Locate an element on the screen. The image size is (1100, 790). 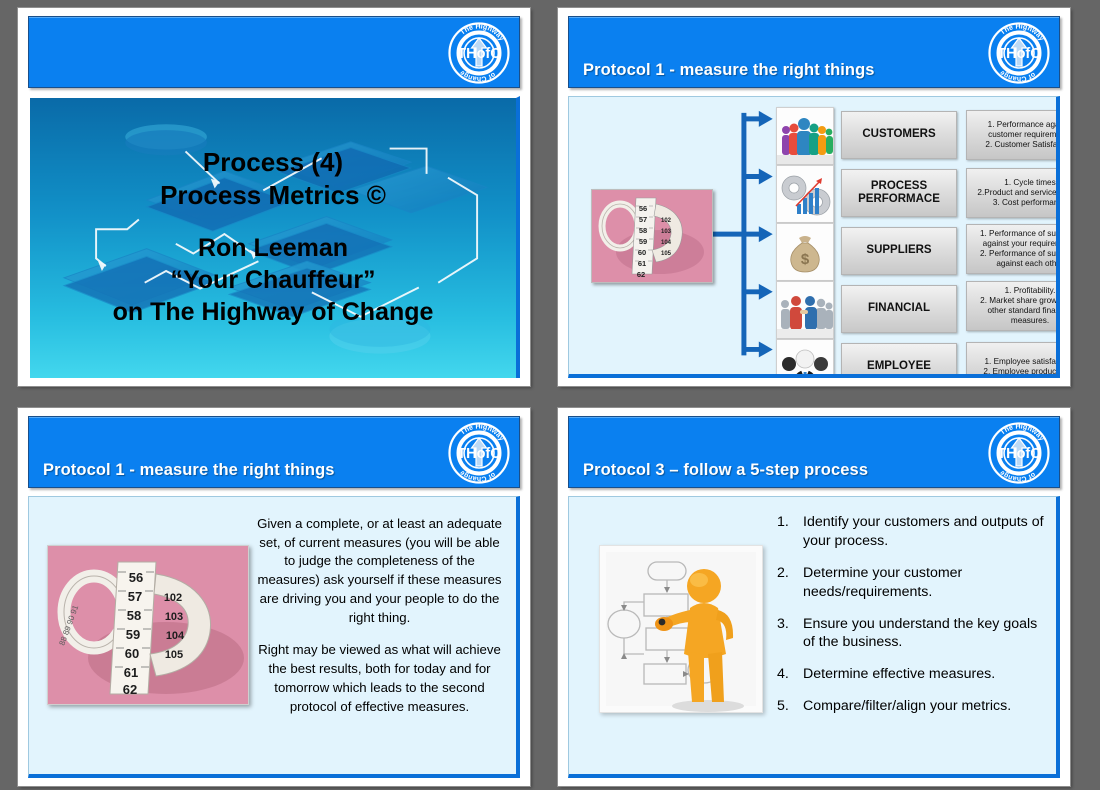
title-line-4: Ron Leeman is located at coordinates (273, 248).